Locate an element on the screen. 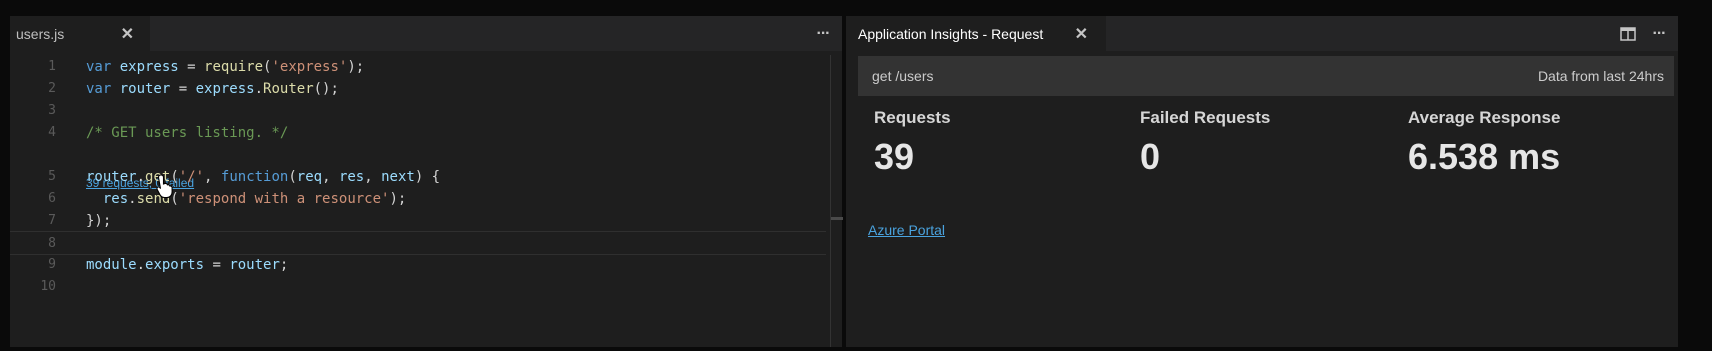 This screenshot has width=1712, height=351. code-line: 1 var express = require('express'); is located at coordinates (418, 67).